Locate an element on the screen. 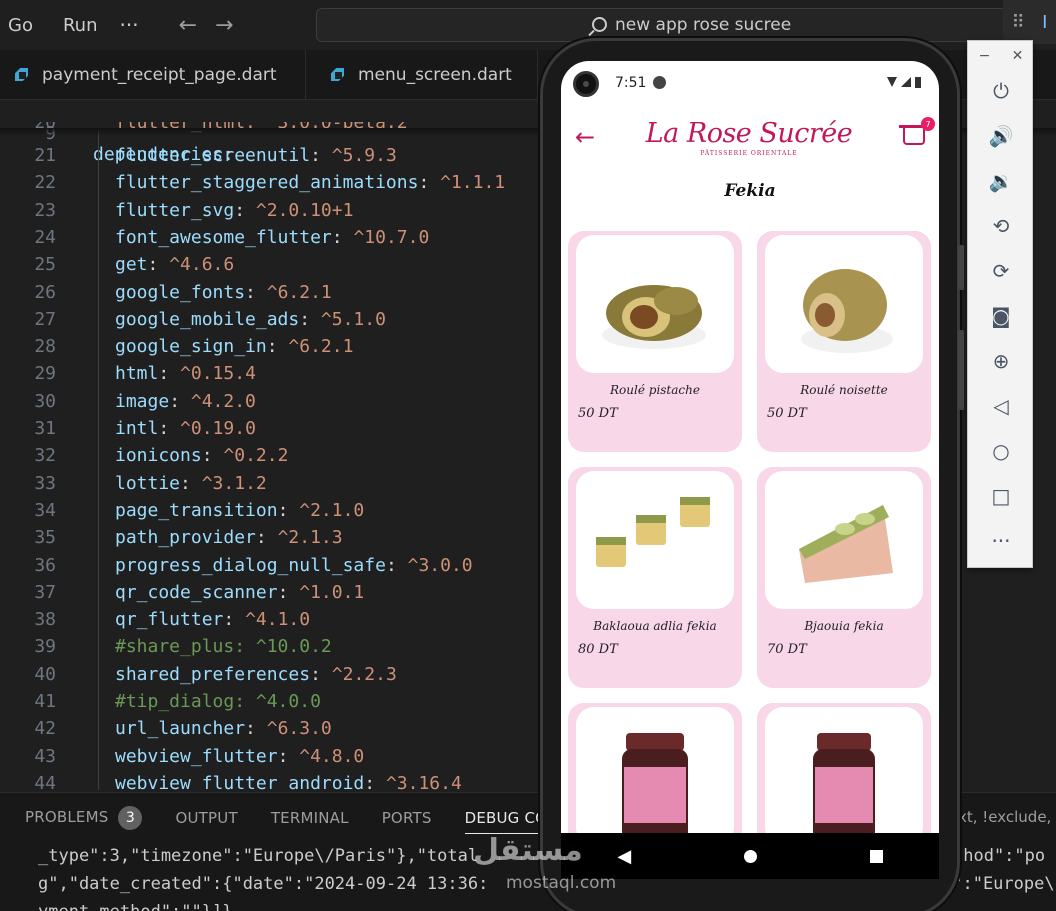 The height and width of the screenshot is (911, 1056). layout-controls: ⠿ I is located at coordinates (1029, 22).